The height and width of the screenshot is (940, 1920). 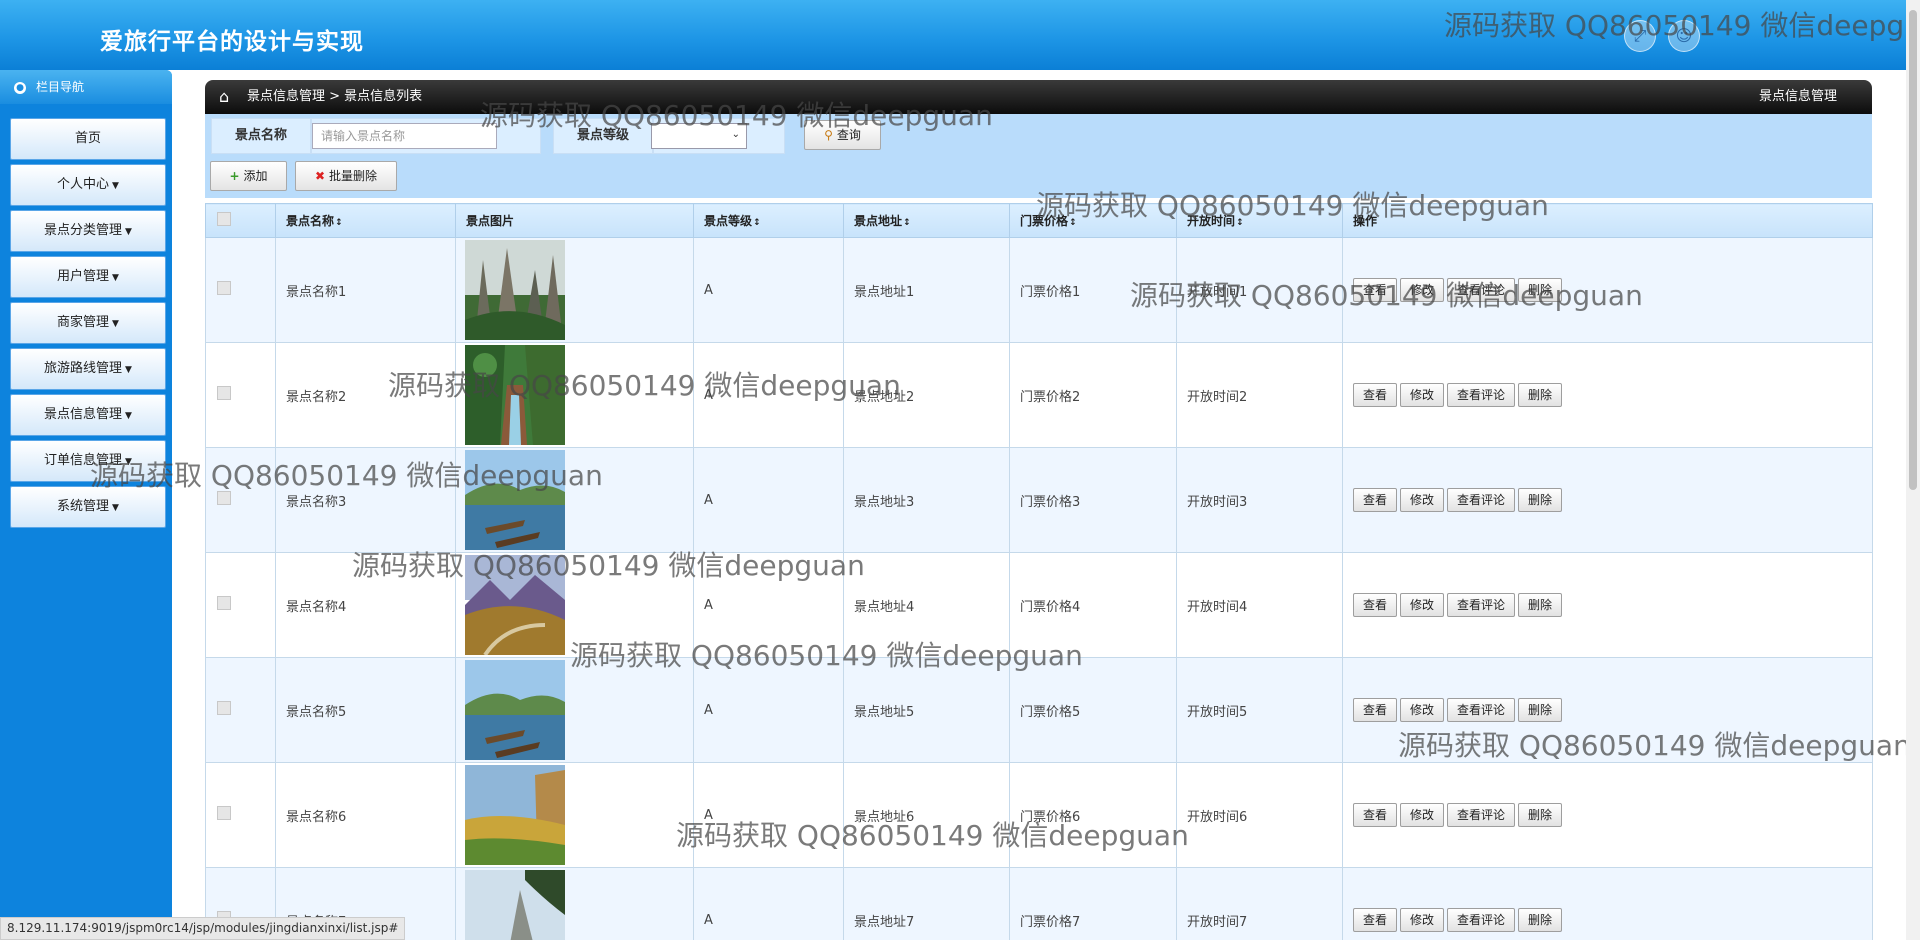 I want to click on col-level: 景点等级, so click(x=768, y=220).